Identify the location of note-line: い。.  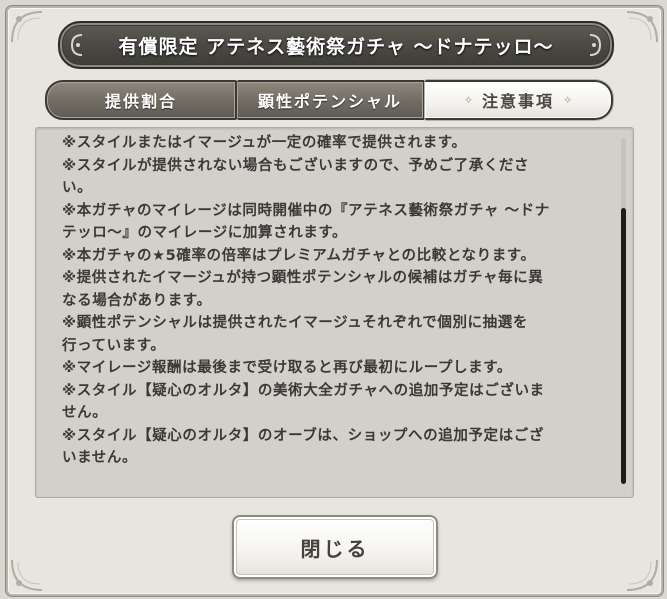
(77, 188).